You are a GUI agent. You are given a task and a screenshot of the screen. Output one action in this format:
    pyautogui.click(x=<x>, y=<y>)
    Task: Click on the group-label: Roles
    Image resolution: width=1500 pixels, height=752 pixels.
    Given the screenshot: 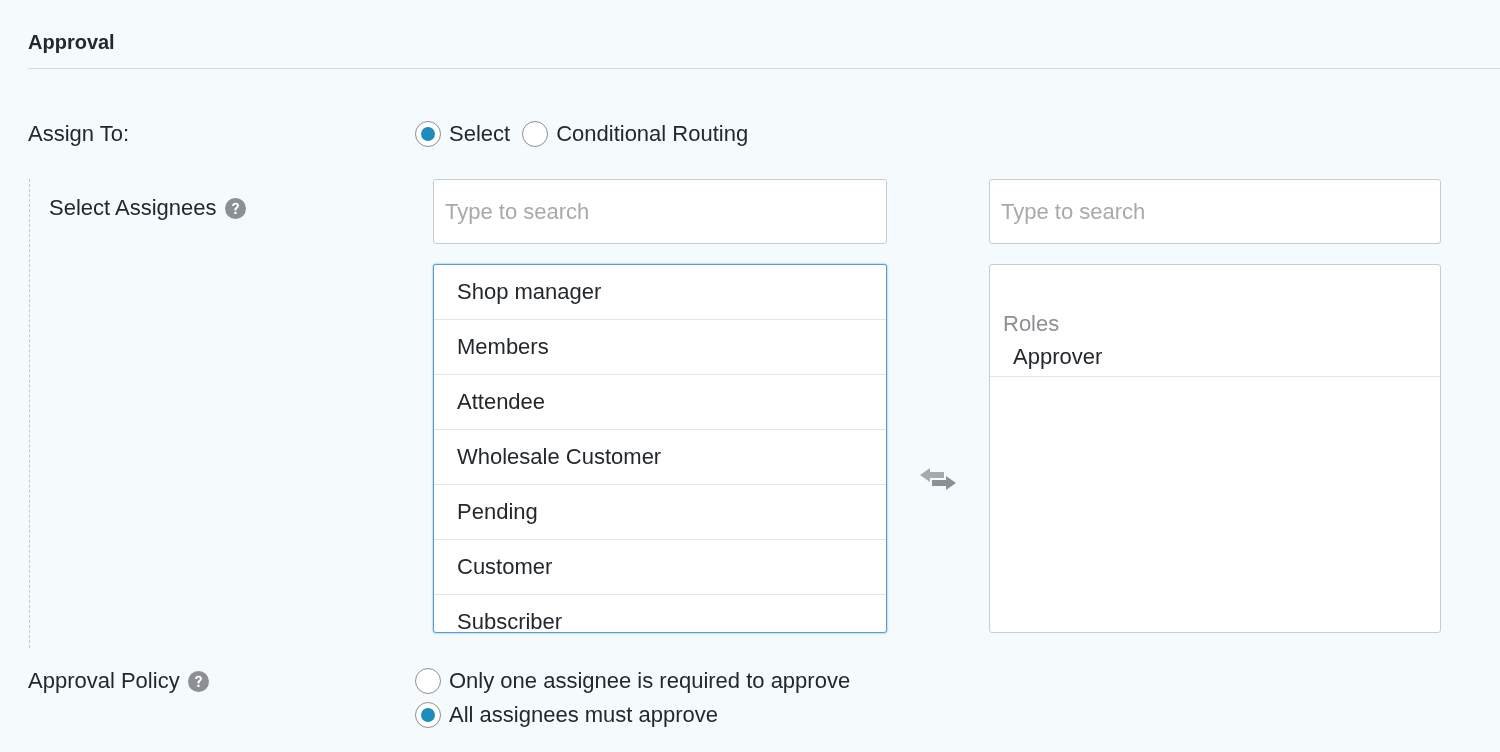 What is the action you would take?
    pyautogui.click(x=1031, y=323)
    